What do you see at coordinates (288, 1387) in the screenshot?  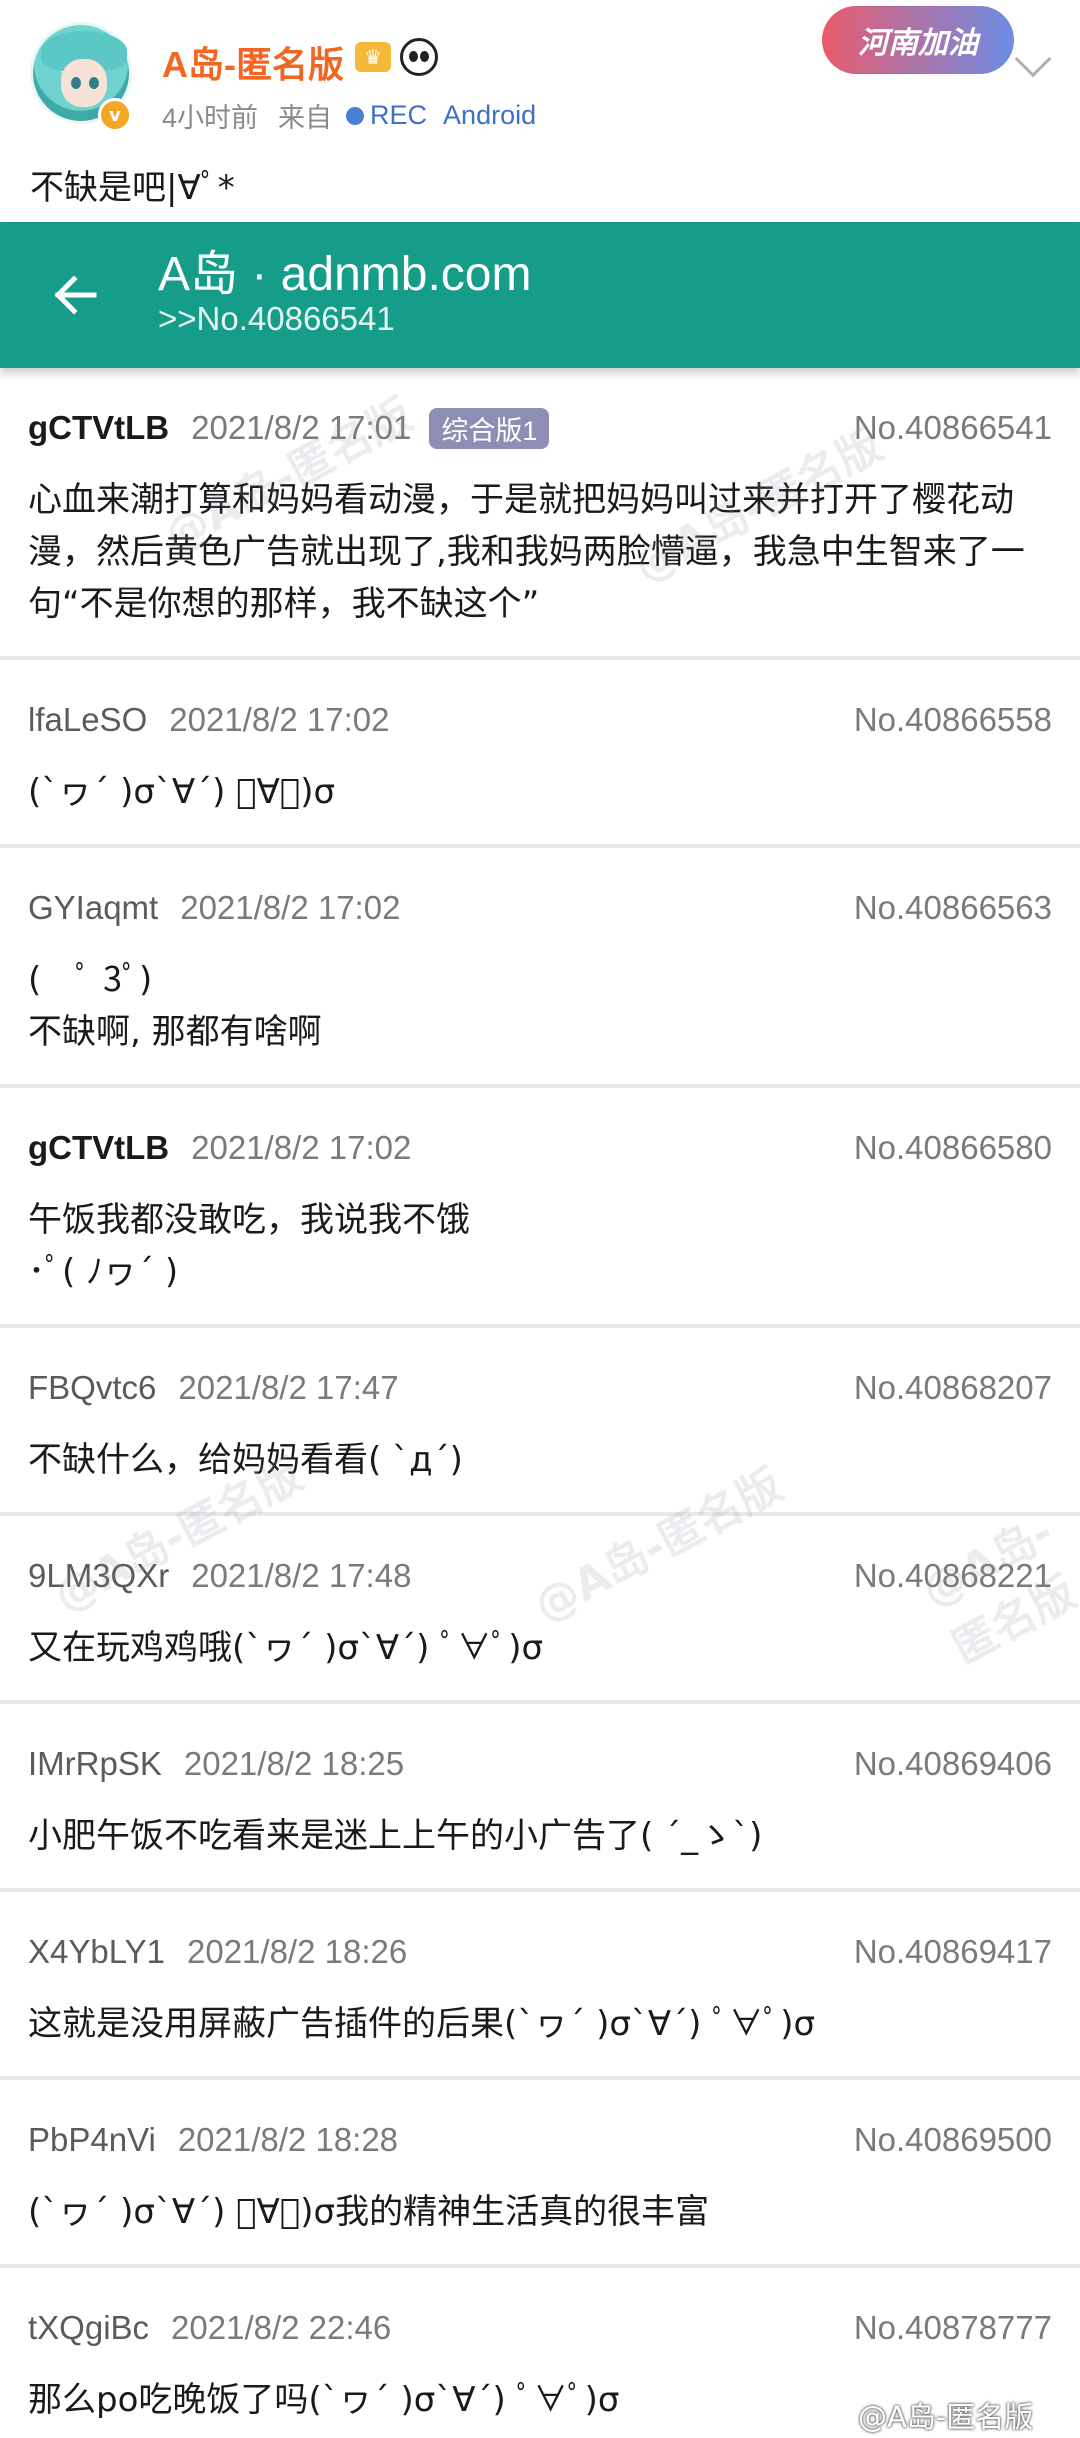 I see `reply-time: 2021/8/2 17:47` at bounding box center [288, 1387].